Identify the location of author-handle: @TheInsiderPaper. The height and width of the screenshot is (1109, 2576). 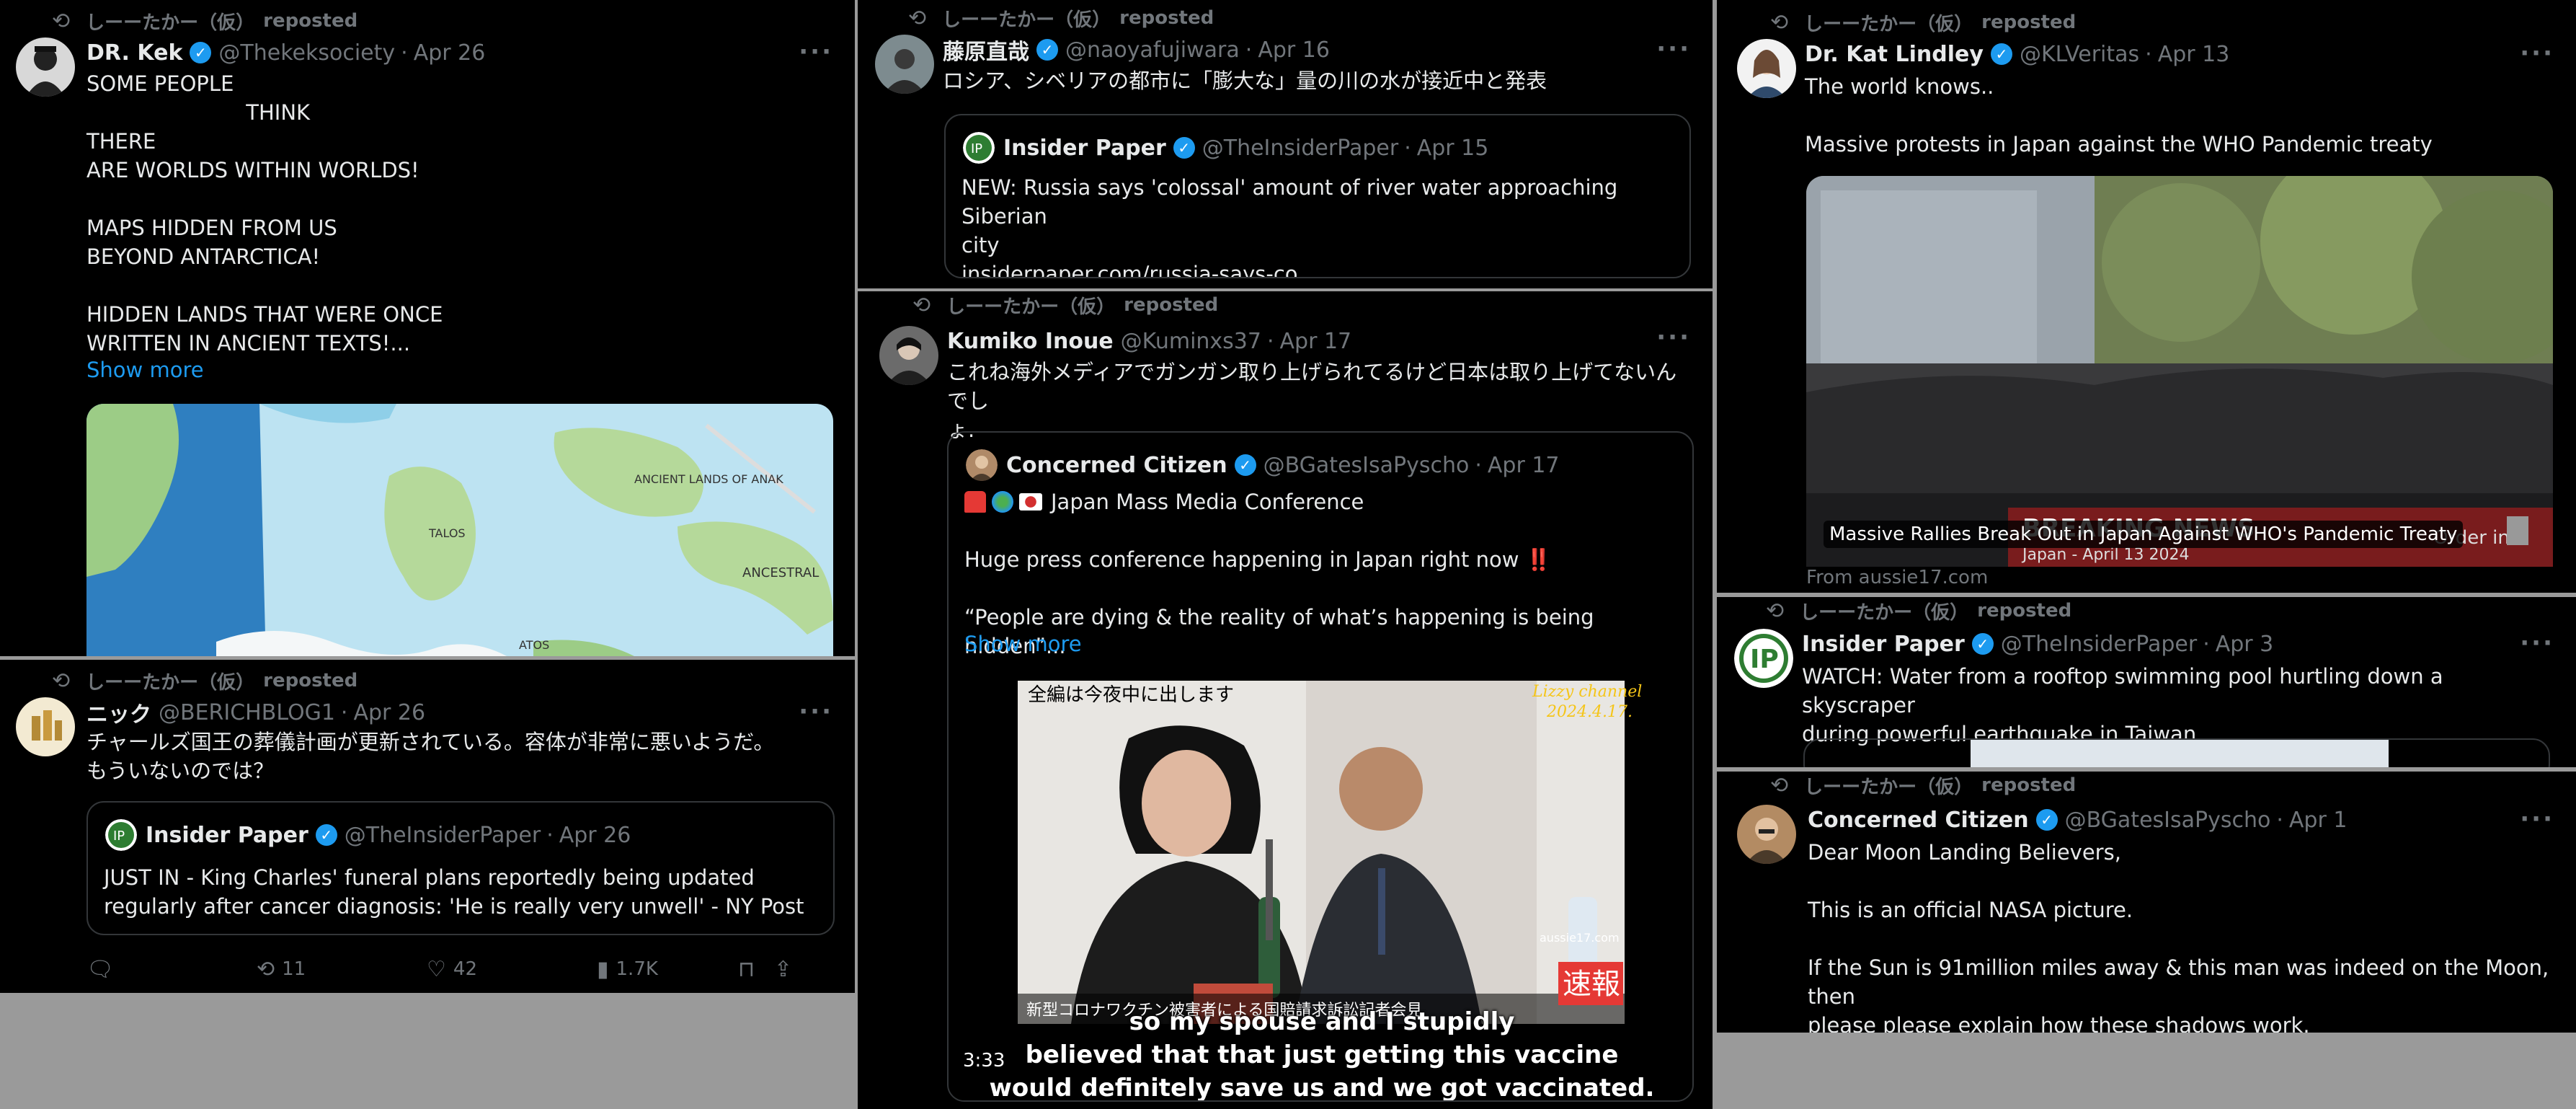
(2099, 645).